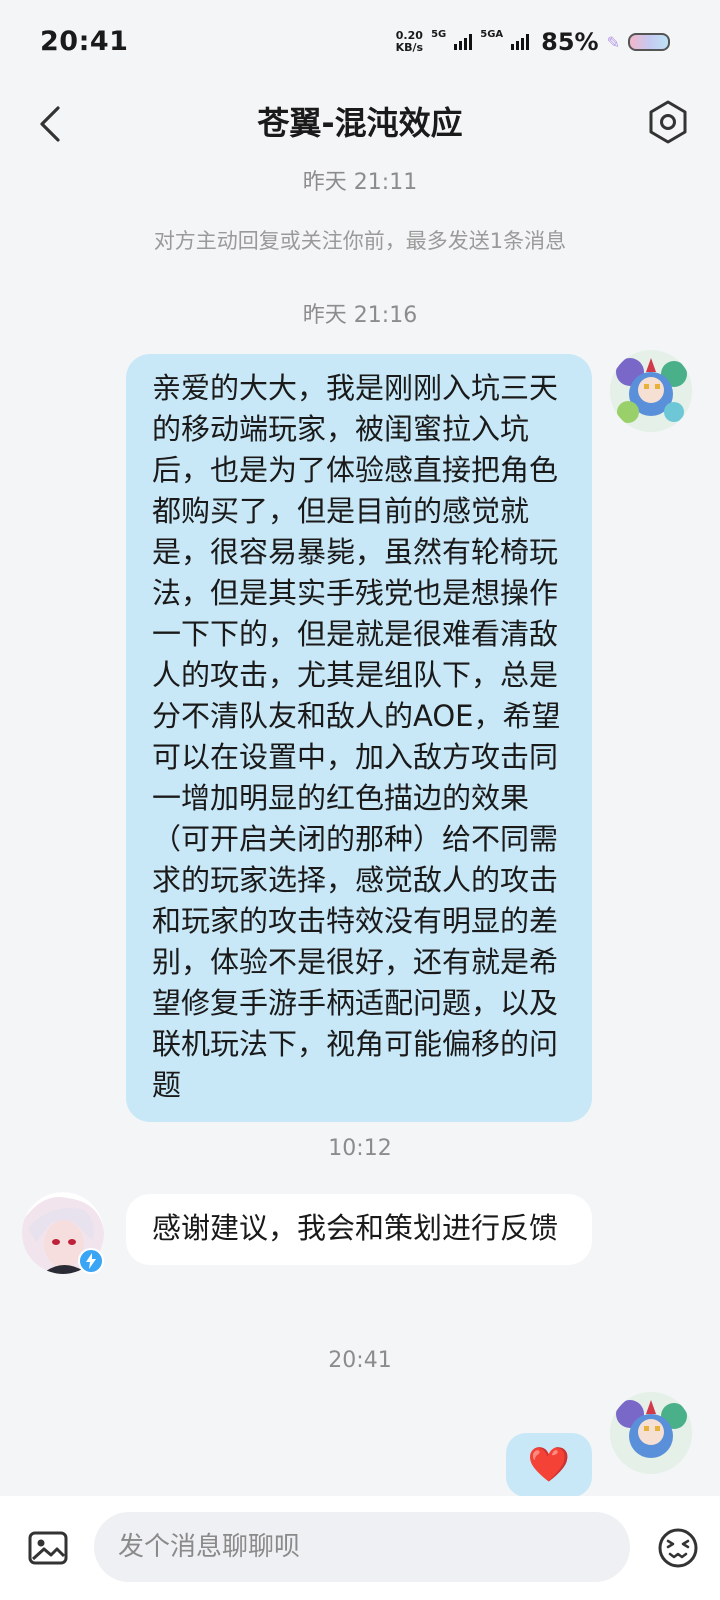  I want to click on message-composer, so click(360, 1548).